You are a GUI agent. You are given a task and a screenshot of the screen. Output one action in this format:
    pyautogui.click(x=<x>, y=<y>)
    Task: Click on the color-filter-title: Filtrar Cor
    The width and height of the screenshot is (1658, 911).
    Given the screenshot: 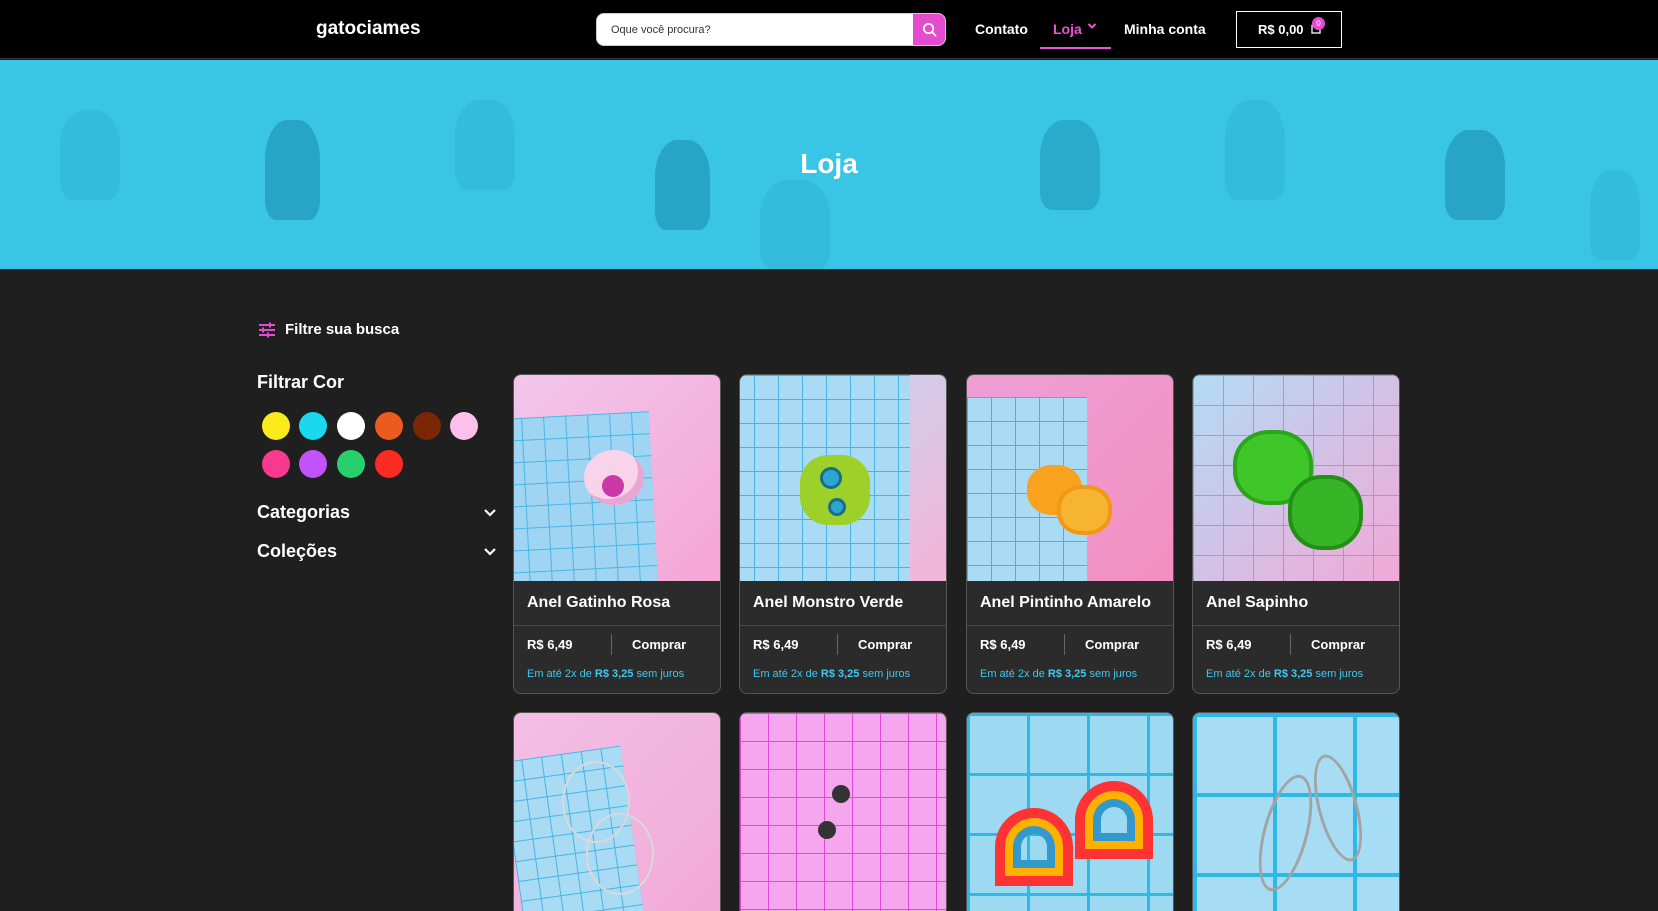 What is the action you would take?
    pyautogui.click(x=301, y=382)
    